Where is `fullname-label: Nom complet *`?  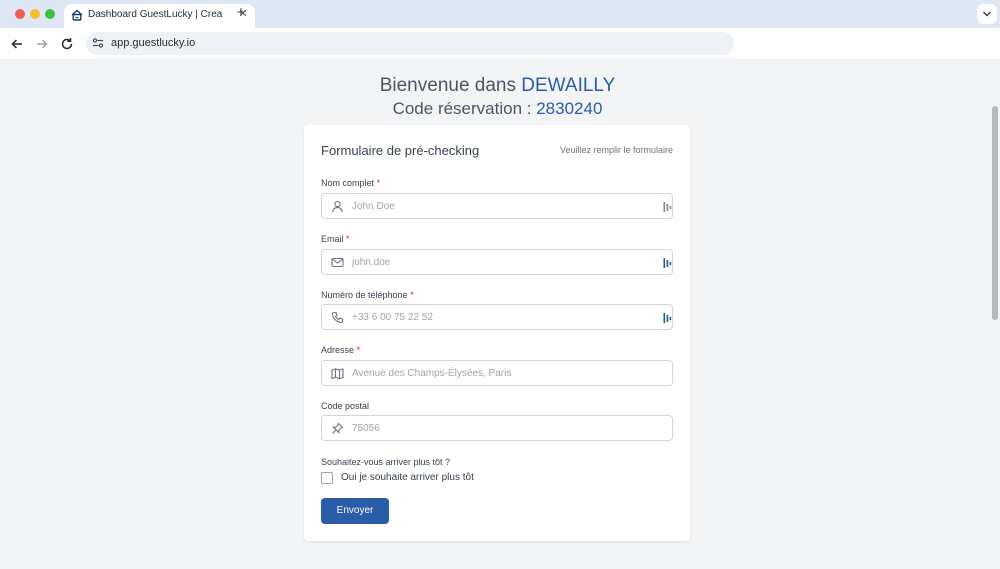
fullname-label: Nom complet * is located at coordinates (350, 183).